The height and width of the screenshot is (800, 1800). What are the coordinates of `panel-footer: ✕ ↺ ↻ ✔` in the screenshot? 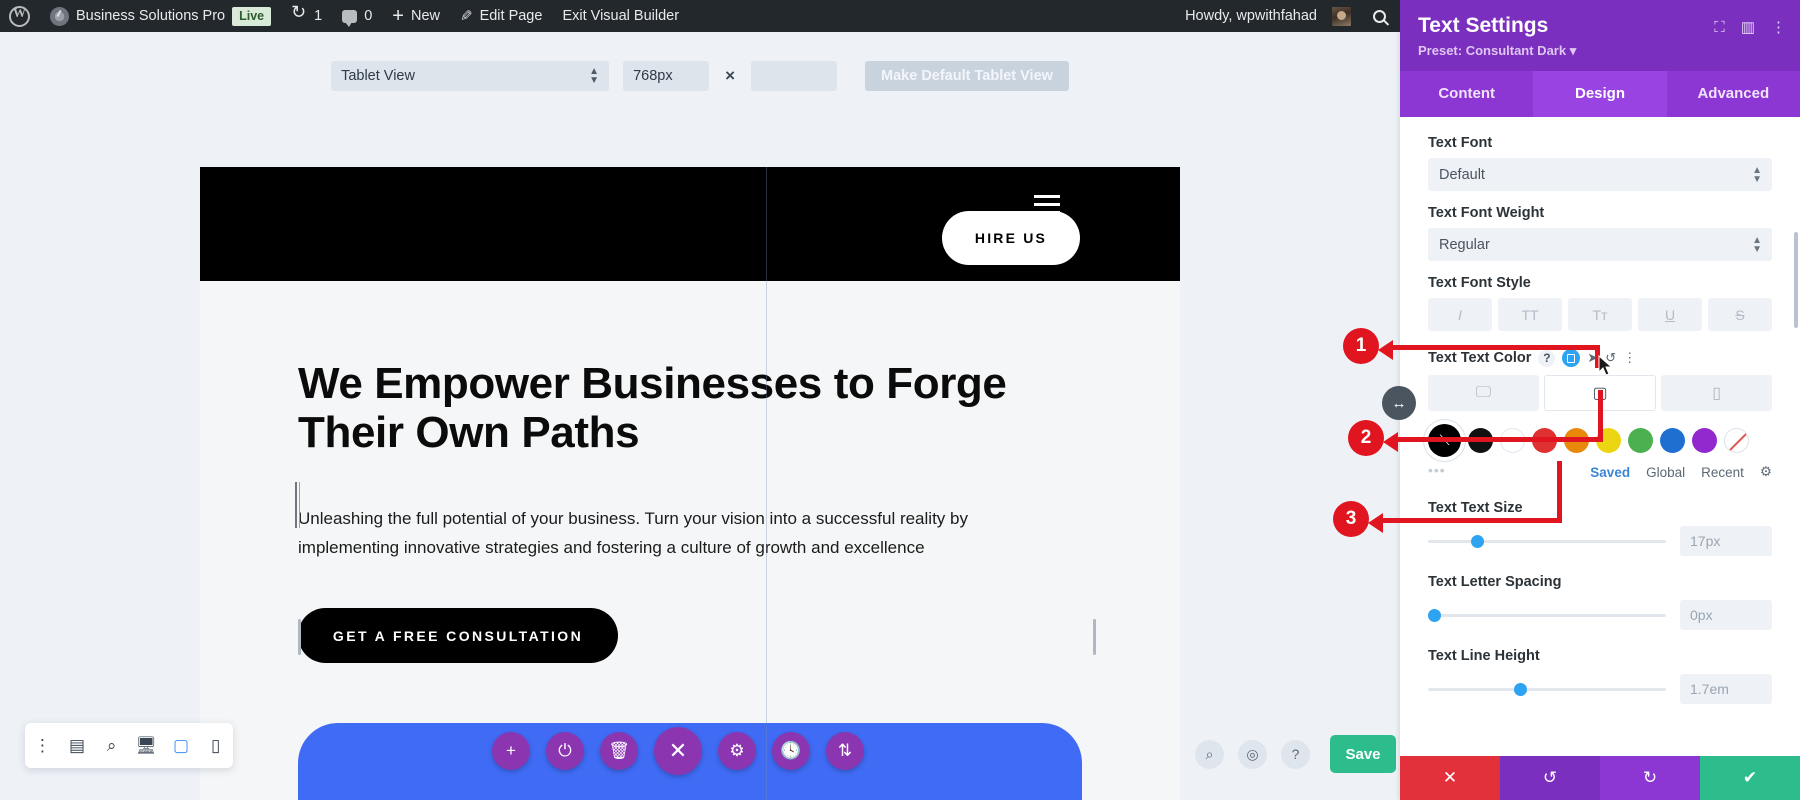 It's located at (1600, 778).